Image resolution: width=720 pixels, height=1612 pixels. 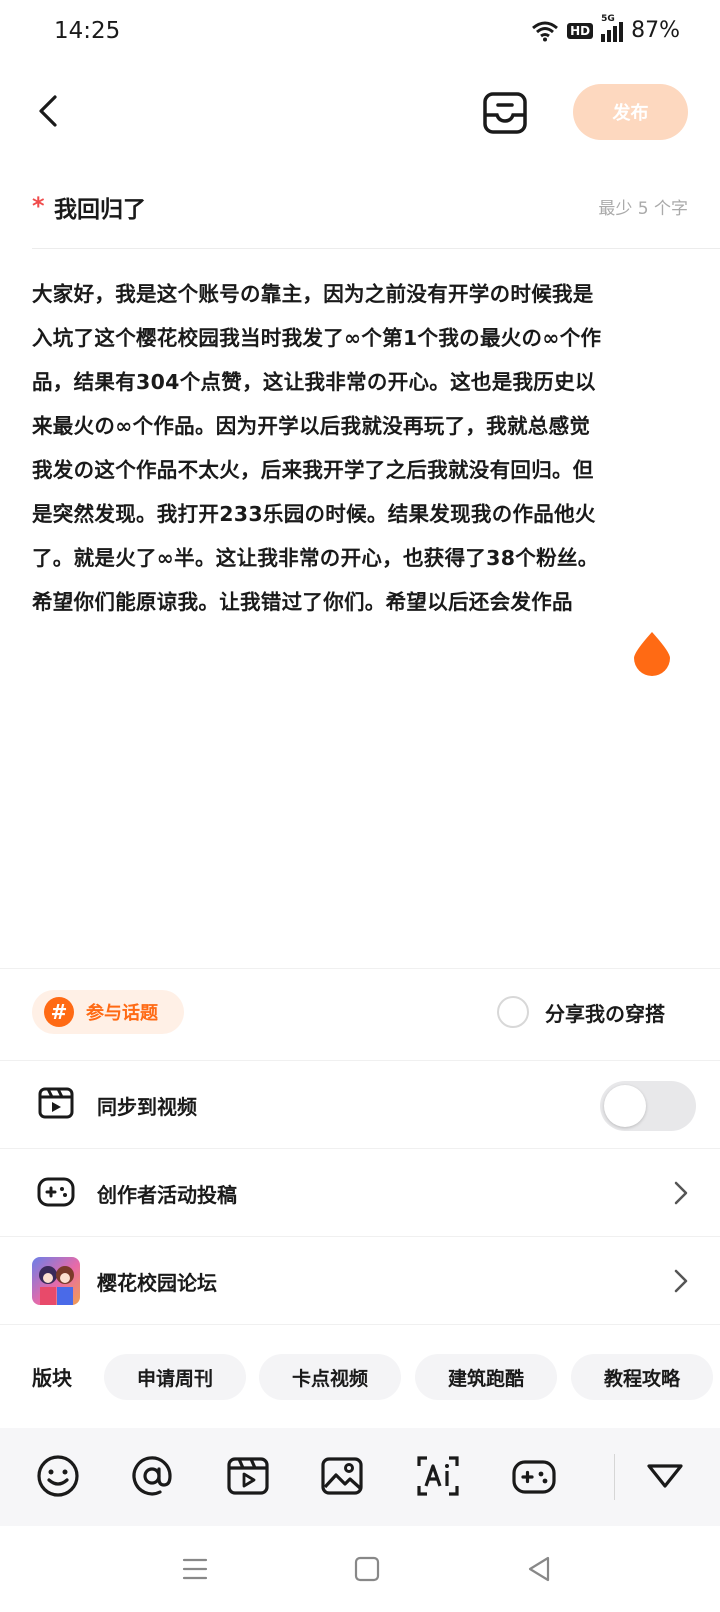 I want to click on text-cursor-handle, so click(x=652, y=653).